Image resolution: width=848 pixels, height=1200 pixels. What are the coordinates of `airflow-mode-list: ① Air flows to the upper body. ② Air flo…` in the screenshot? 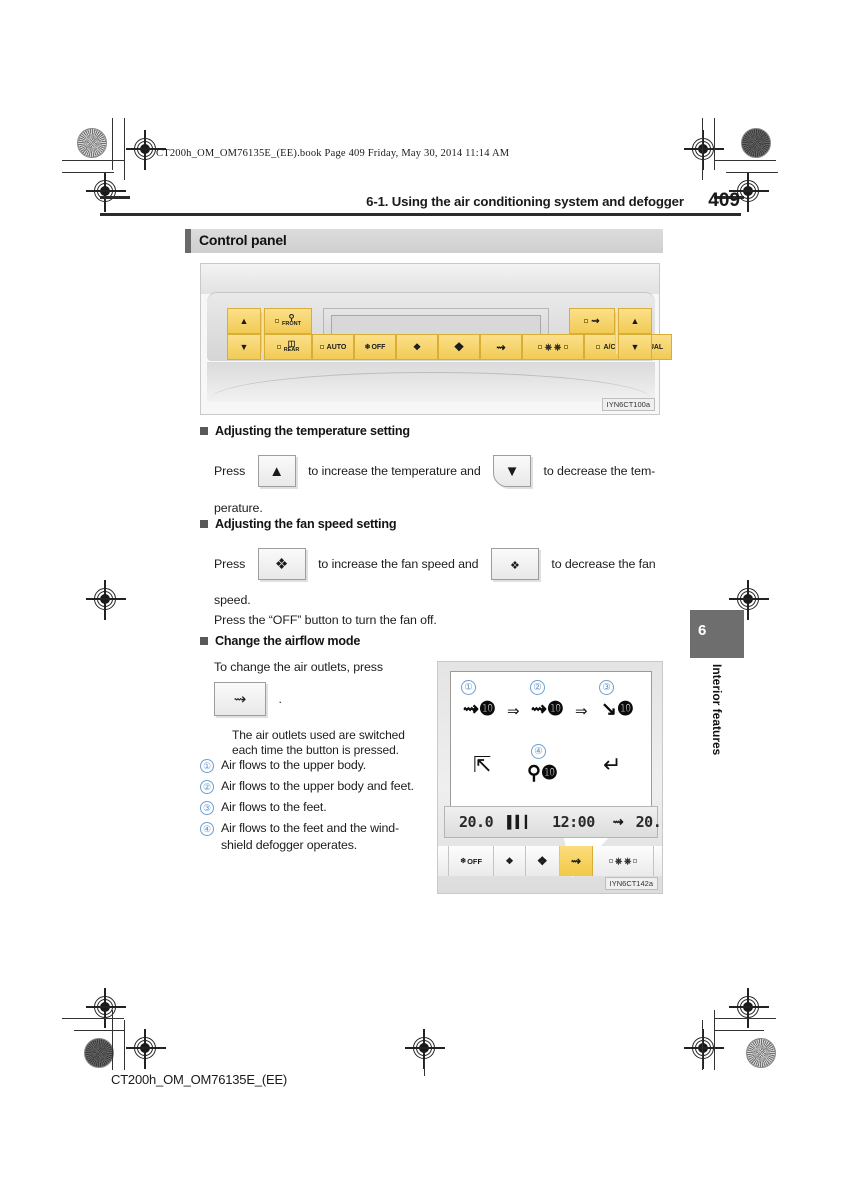 It's located at (314, 807).